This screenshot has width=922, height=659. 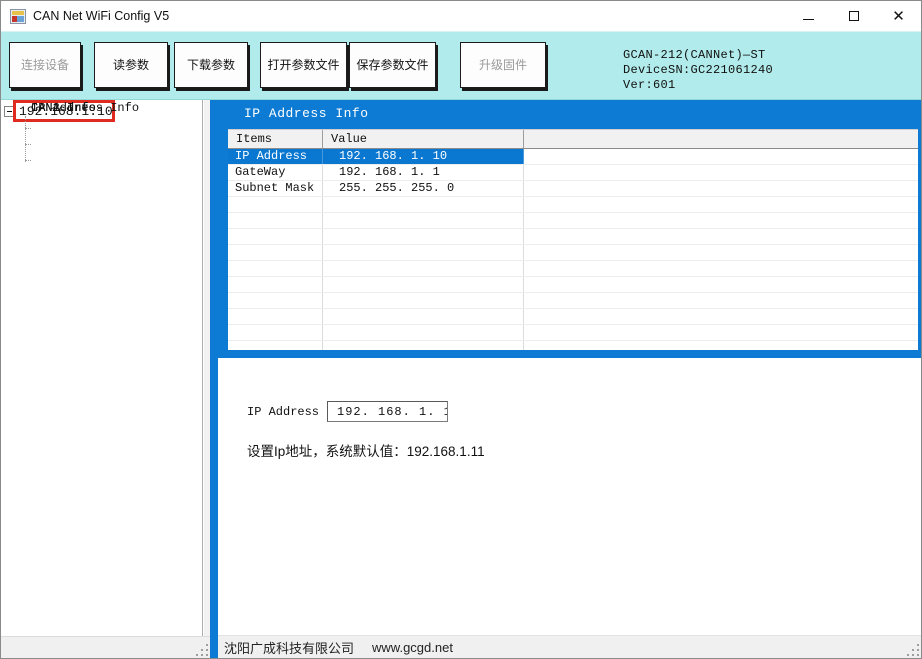 I want to click on table-row-subnet-mask: Subnet Mask 255. 255. 255. 0, so click(x=573, y=189).